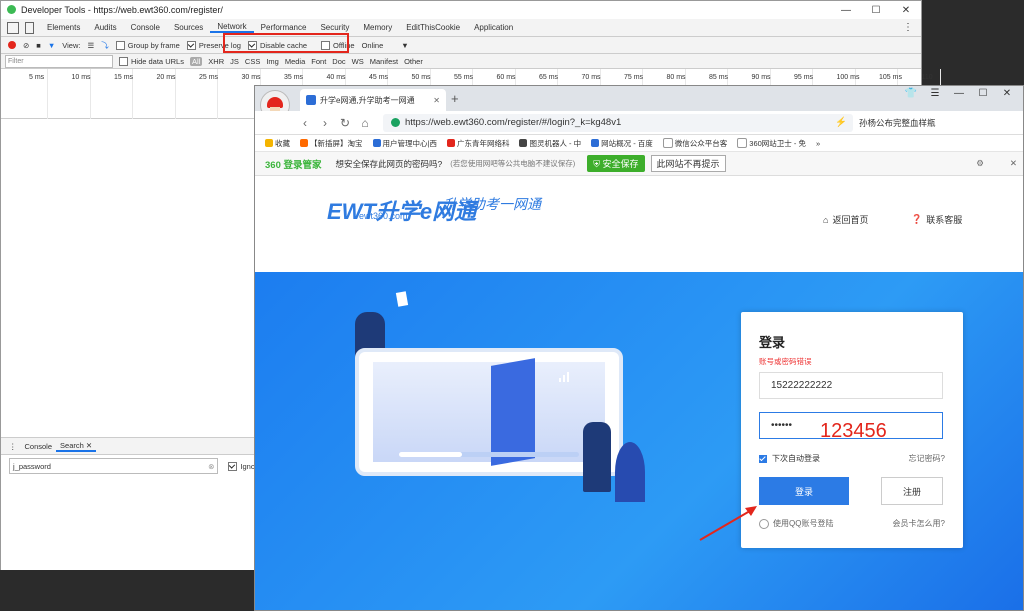 This screenshot has height=611, width=1024. I want to click on screenshot-icon: ■, so click(38, 45).